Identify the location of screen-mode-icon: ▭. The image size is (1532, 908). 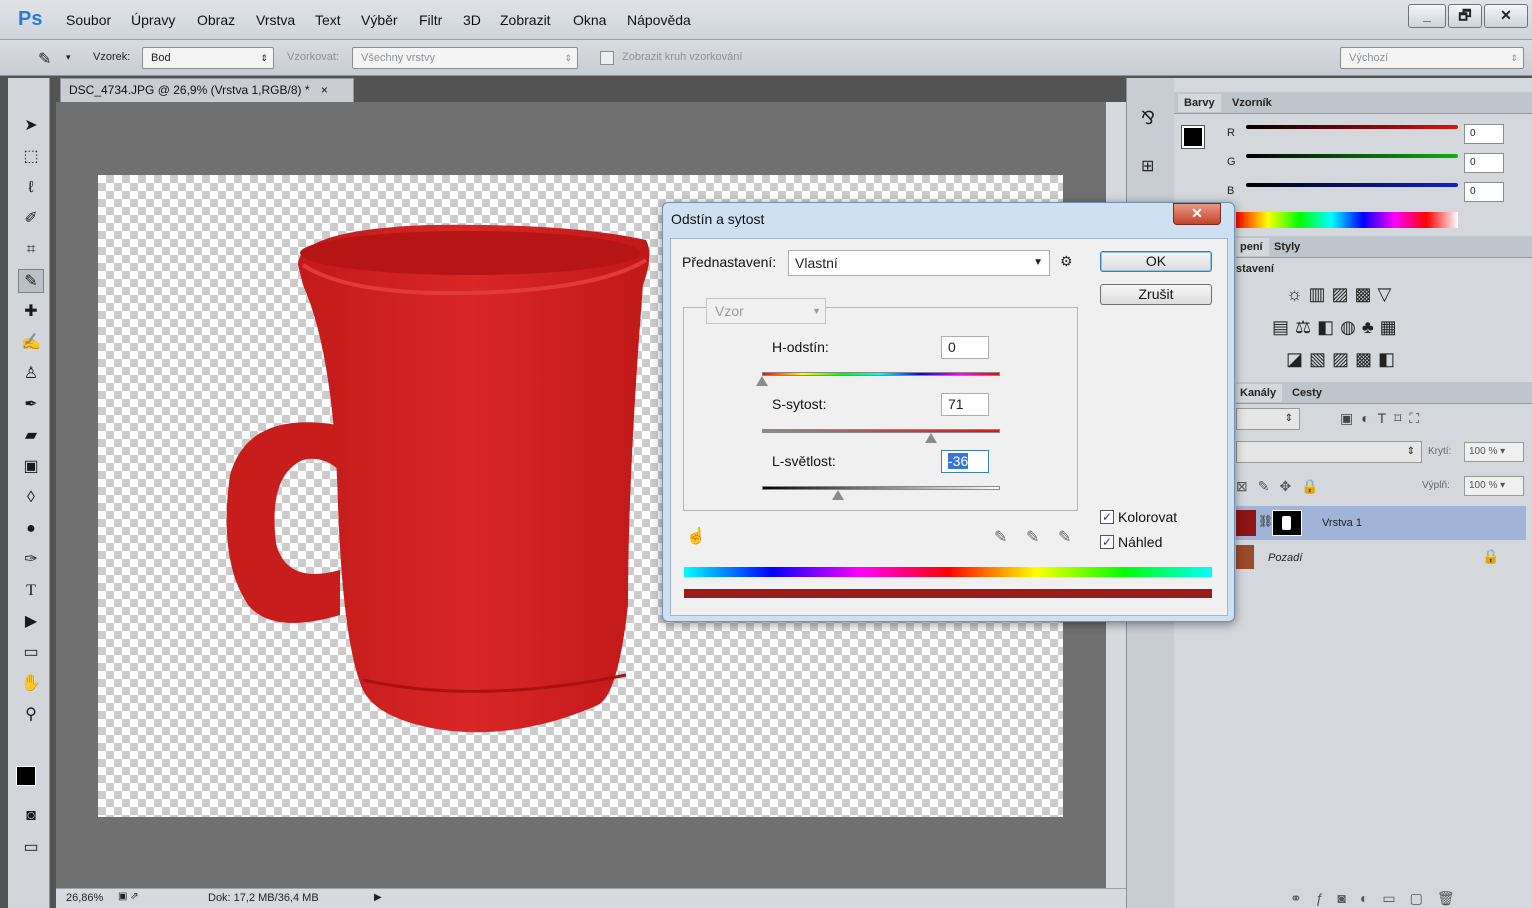
(31, 848).